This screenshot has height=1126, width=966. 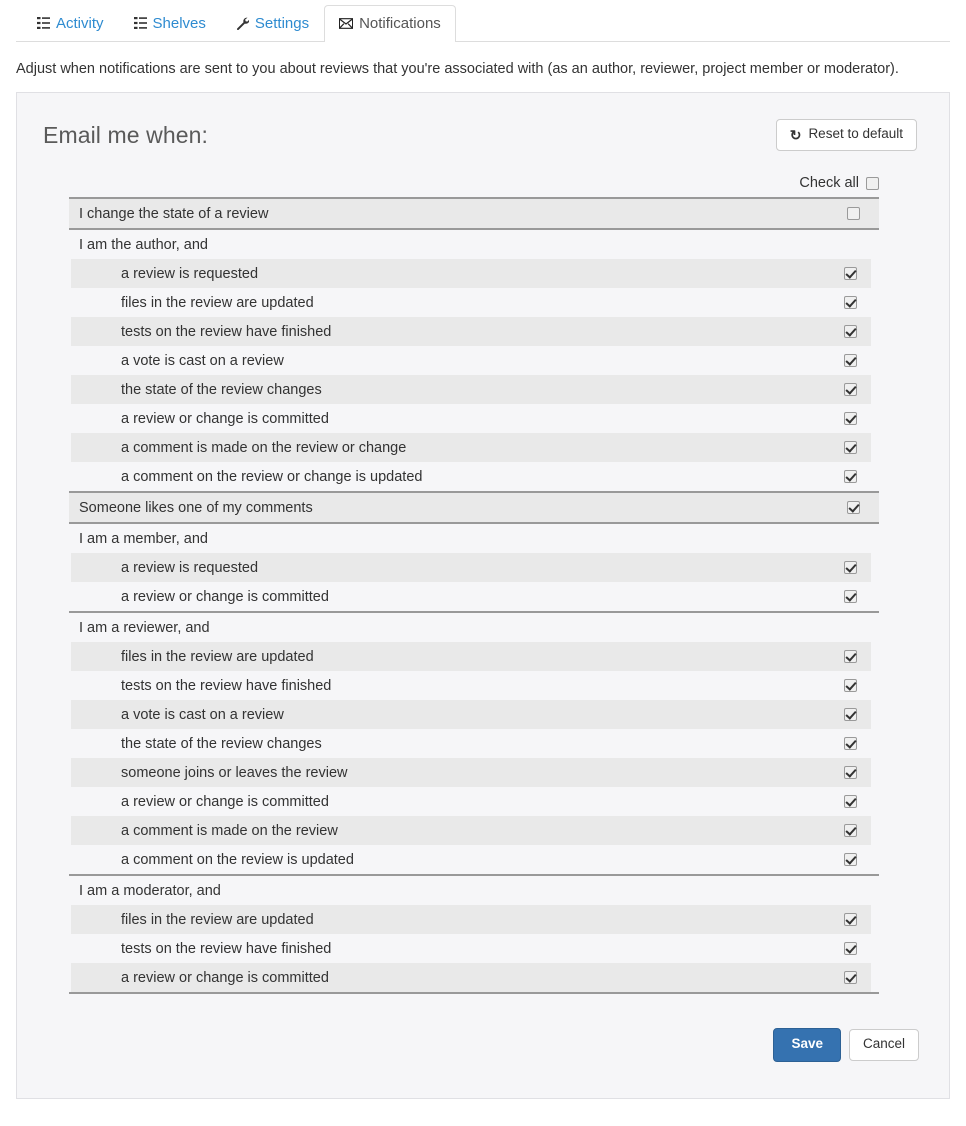 What do you see at coordinates (282, 23) in the screenshot?
I see `tab-label: Settings` at bounding box center [282, 23].